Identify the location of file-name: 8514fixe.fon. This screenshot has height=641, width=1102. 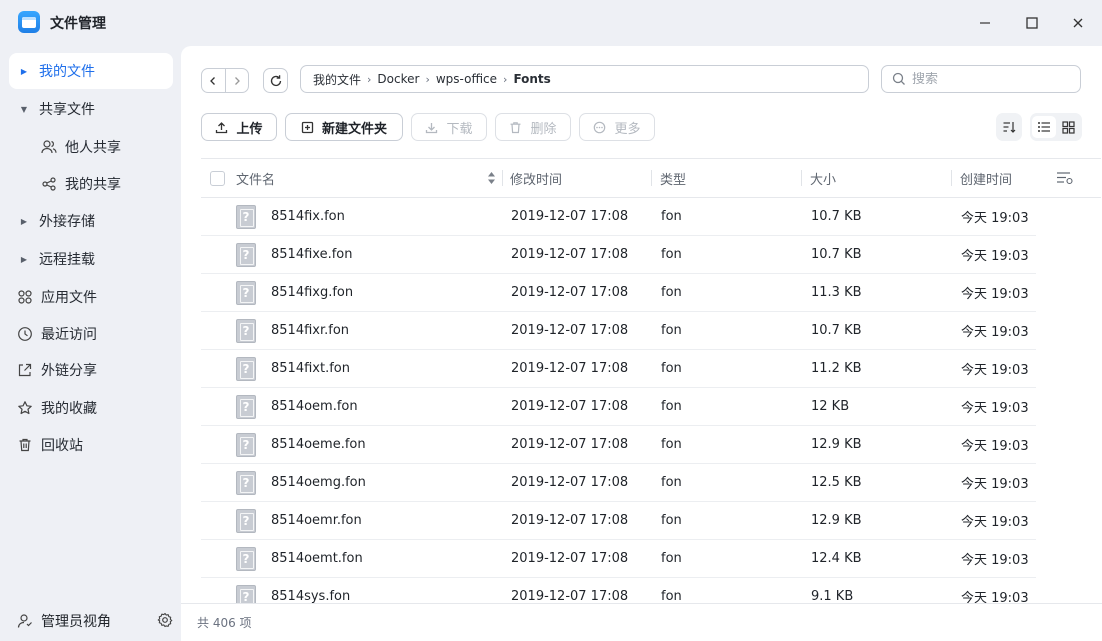
(311, 254).